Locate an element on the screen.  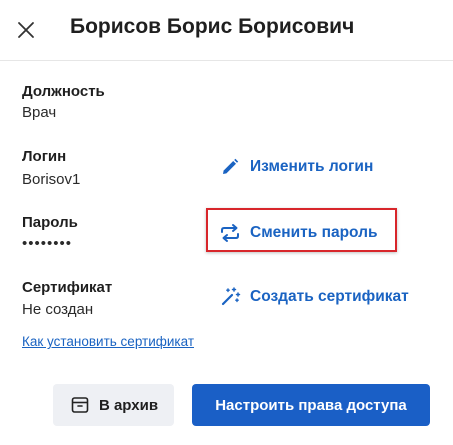
change-login-label: Изменить логин is located at coordinates (312, 166).